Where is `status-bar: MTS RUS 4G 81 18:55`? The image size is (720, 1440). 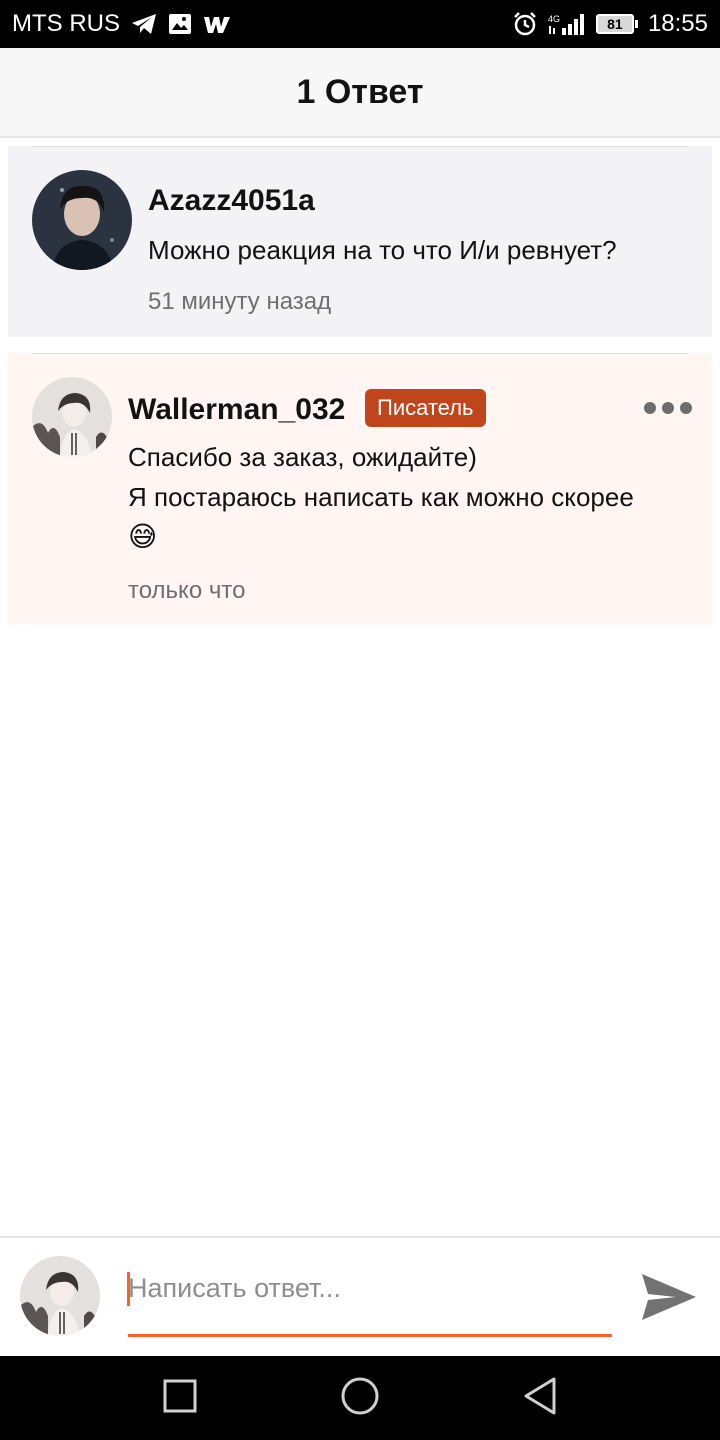 status-bar: MTS RUS 4G 81 18:55 is located at coordinates (360, 24).